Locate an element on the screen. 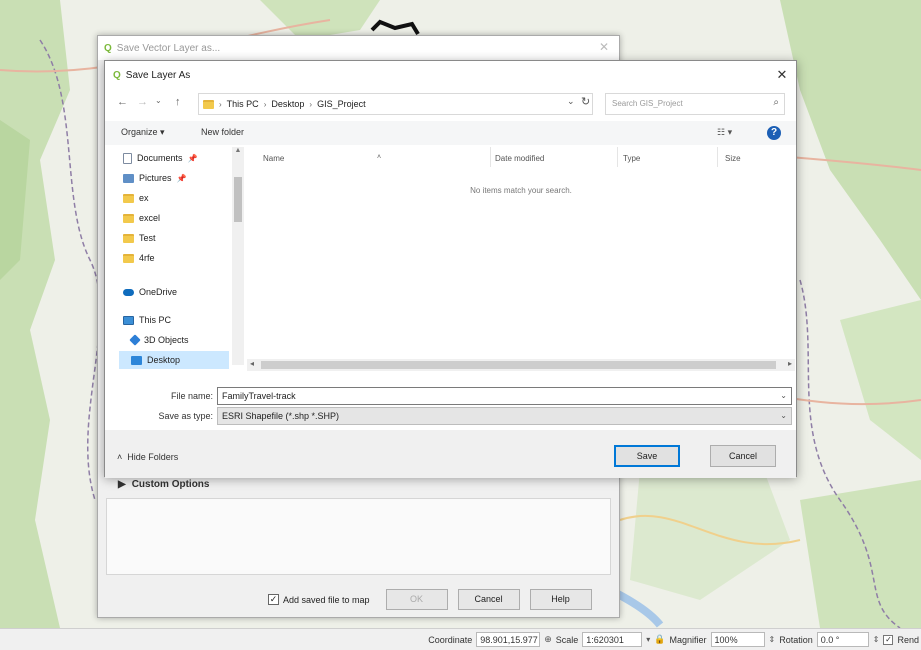 This screenshot has height=650, width=921. nav-item-label: ex is located at coordinates (144, 198).